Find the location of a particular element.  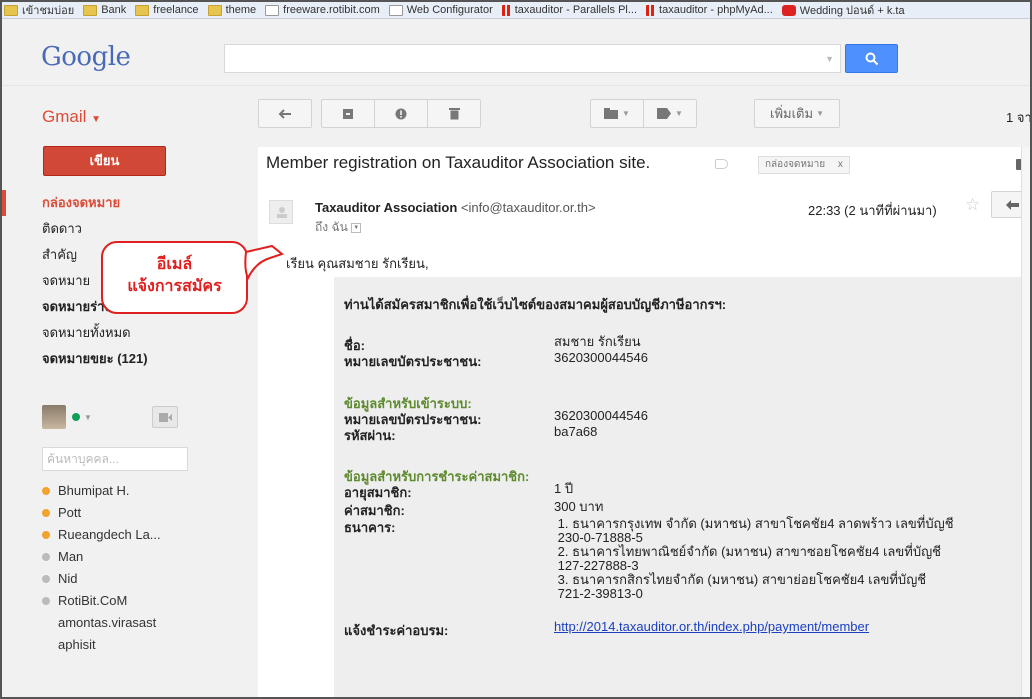

details-dropdown-icon: ▼ is located at coordinates (356, 227).